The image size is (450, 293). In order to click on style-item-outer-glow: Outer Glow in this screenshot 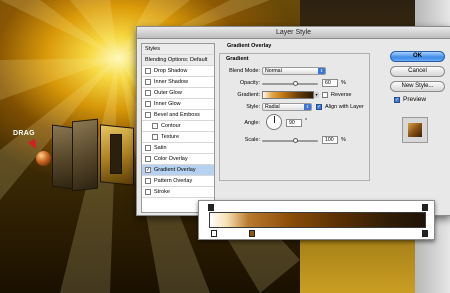, I will do `click(178, 93)`.